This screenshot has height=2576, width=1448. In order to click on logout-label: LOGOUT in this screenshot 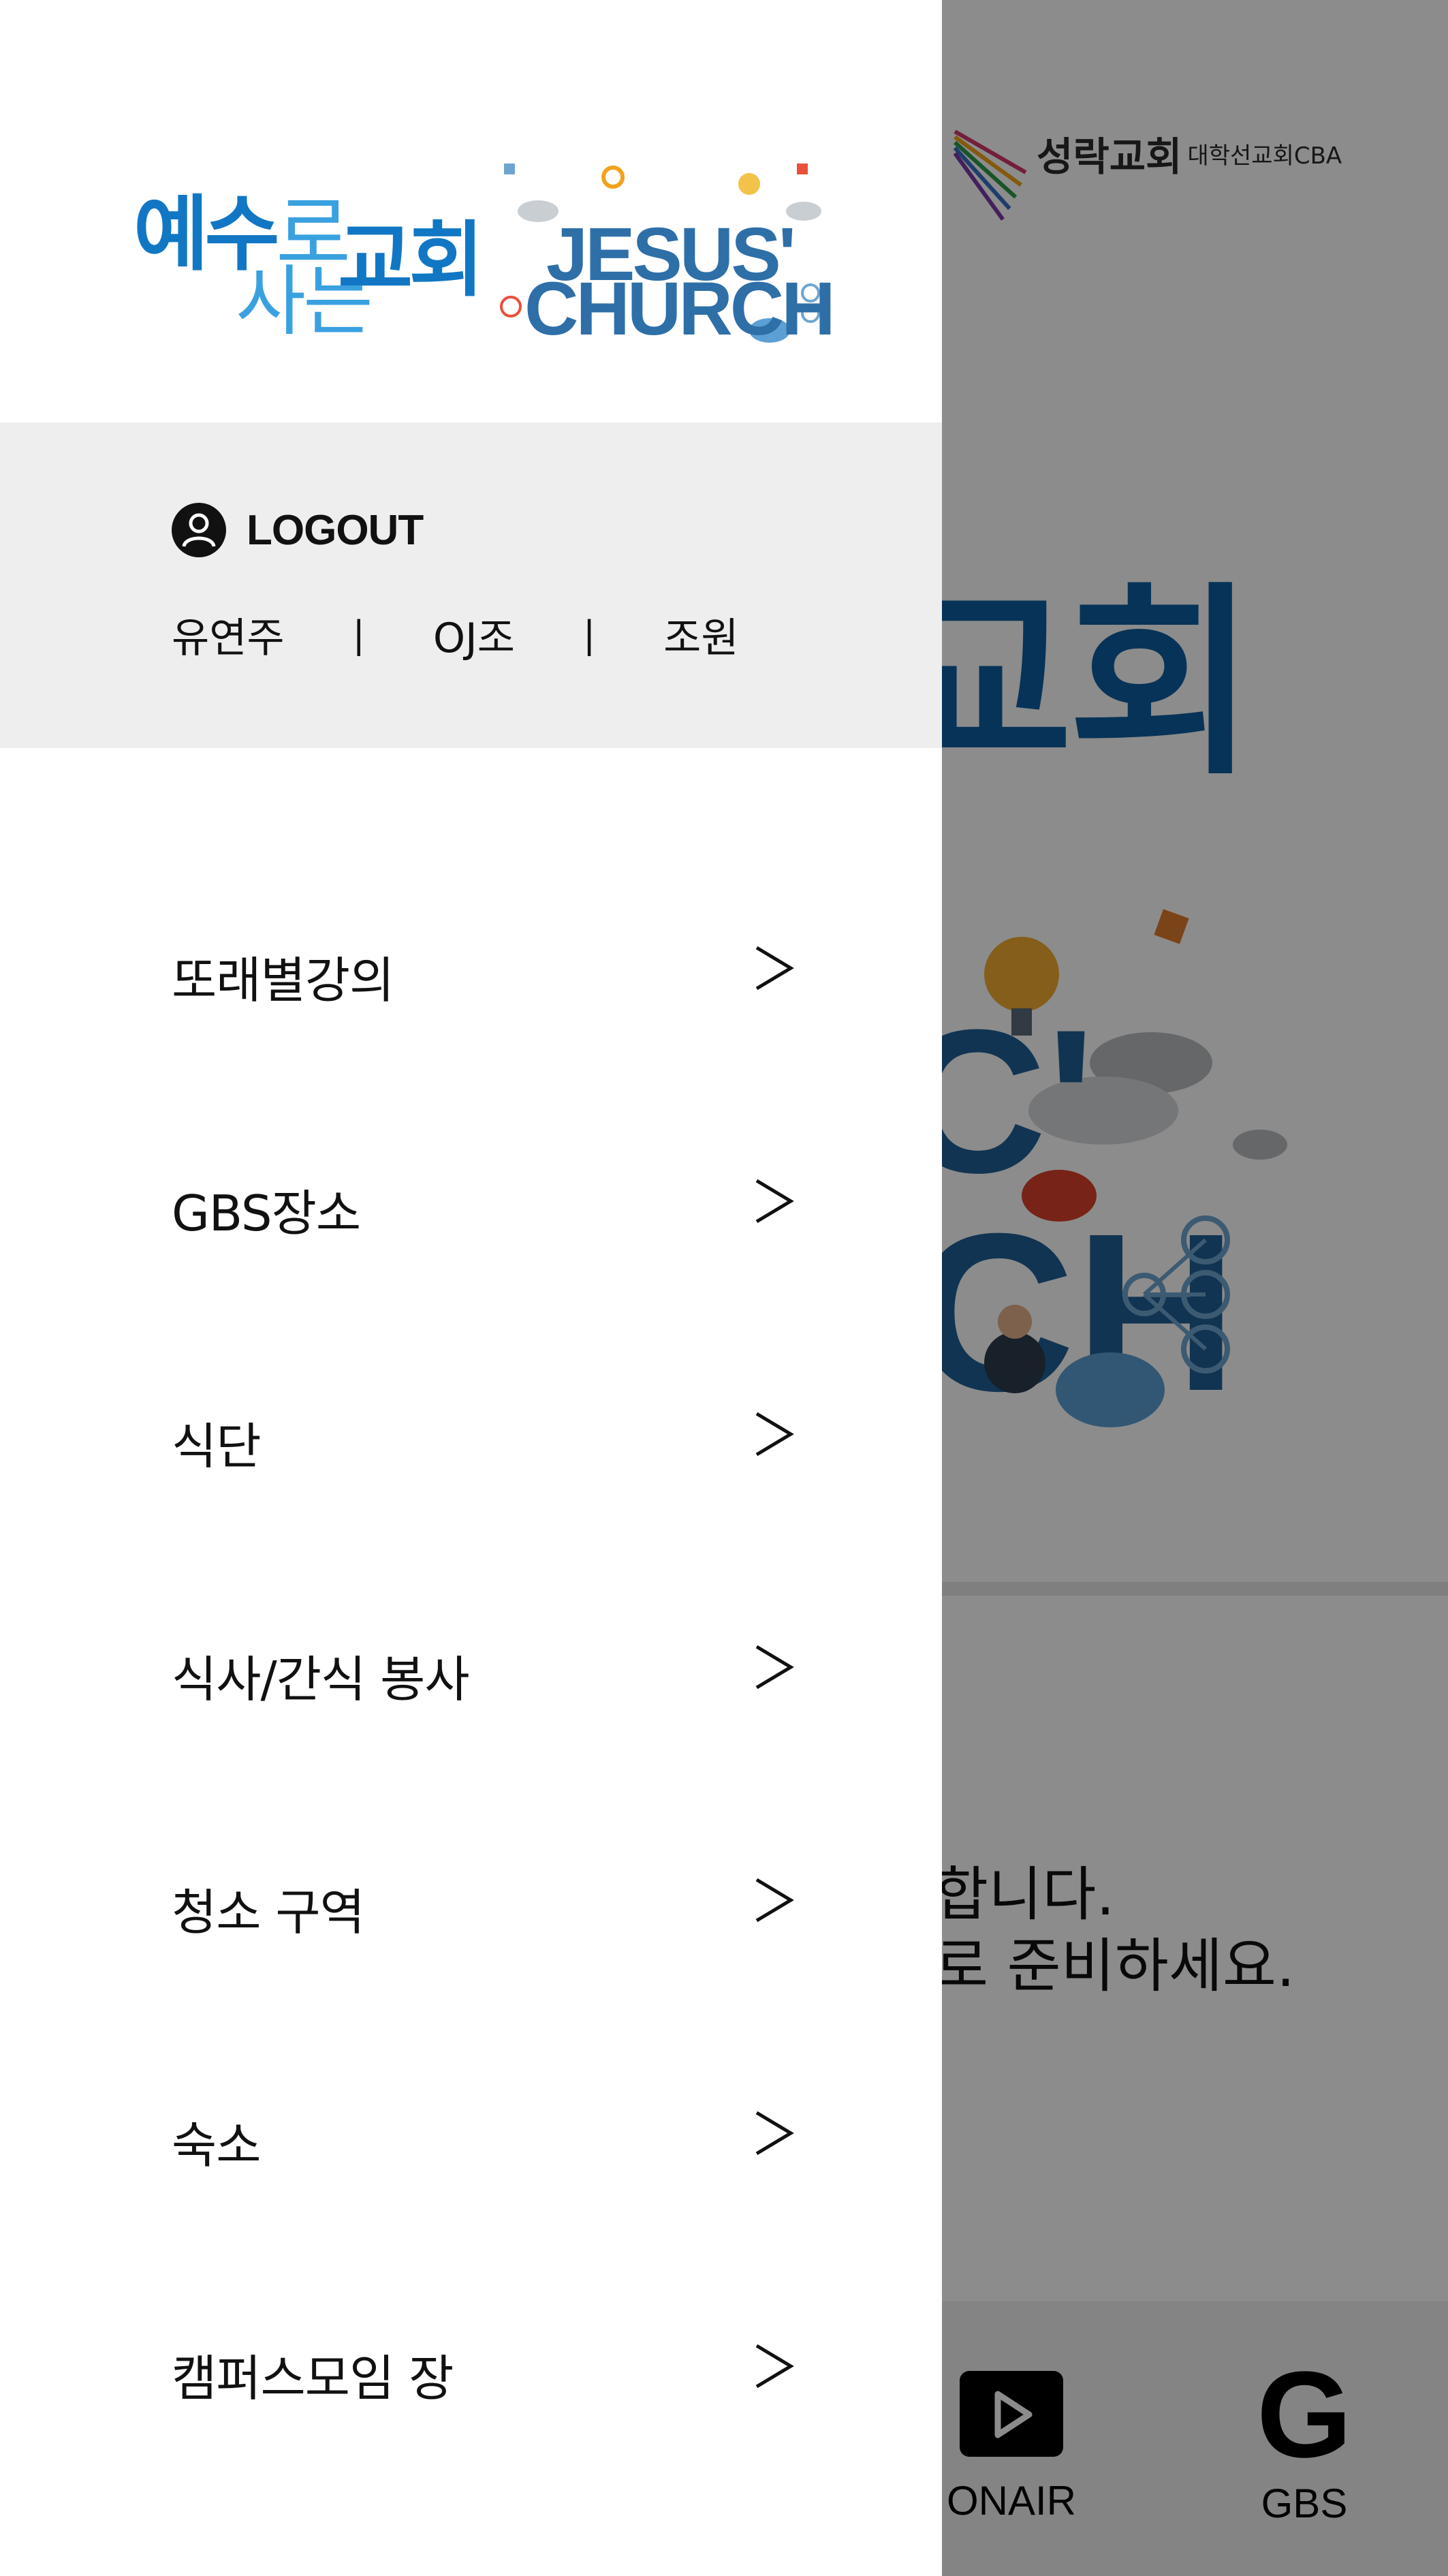, I will do `click(335, 530)`.